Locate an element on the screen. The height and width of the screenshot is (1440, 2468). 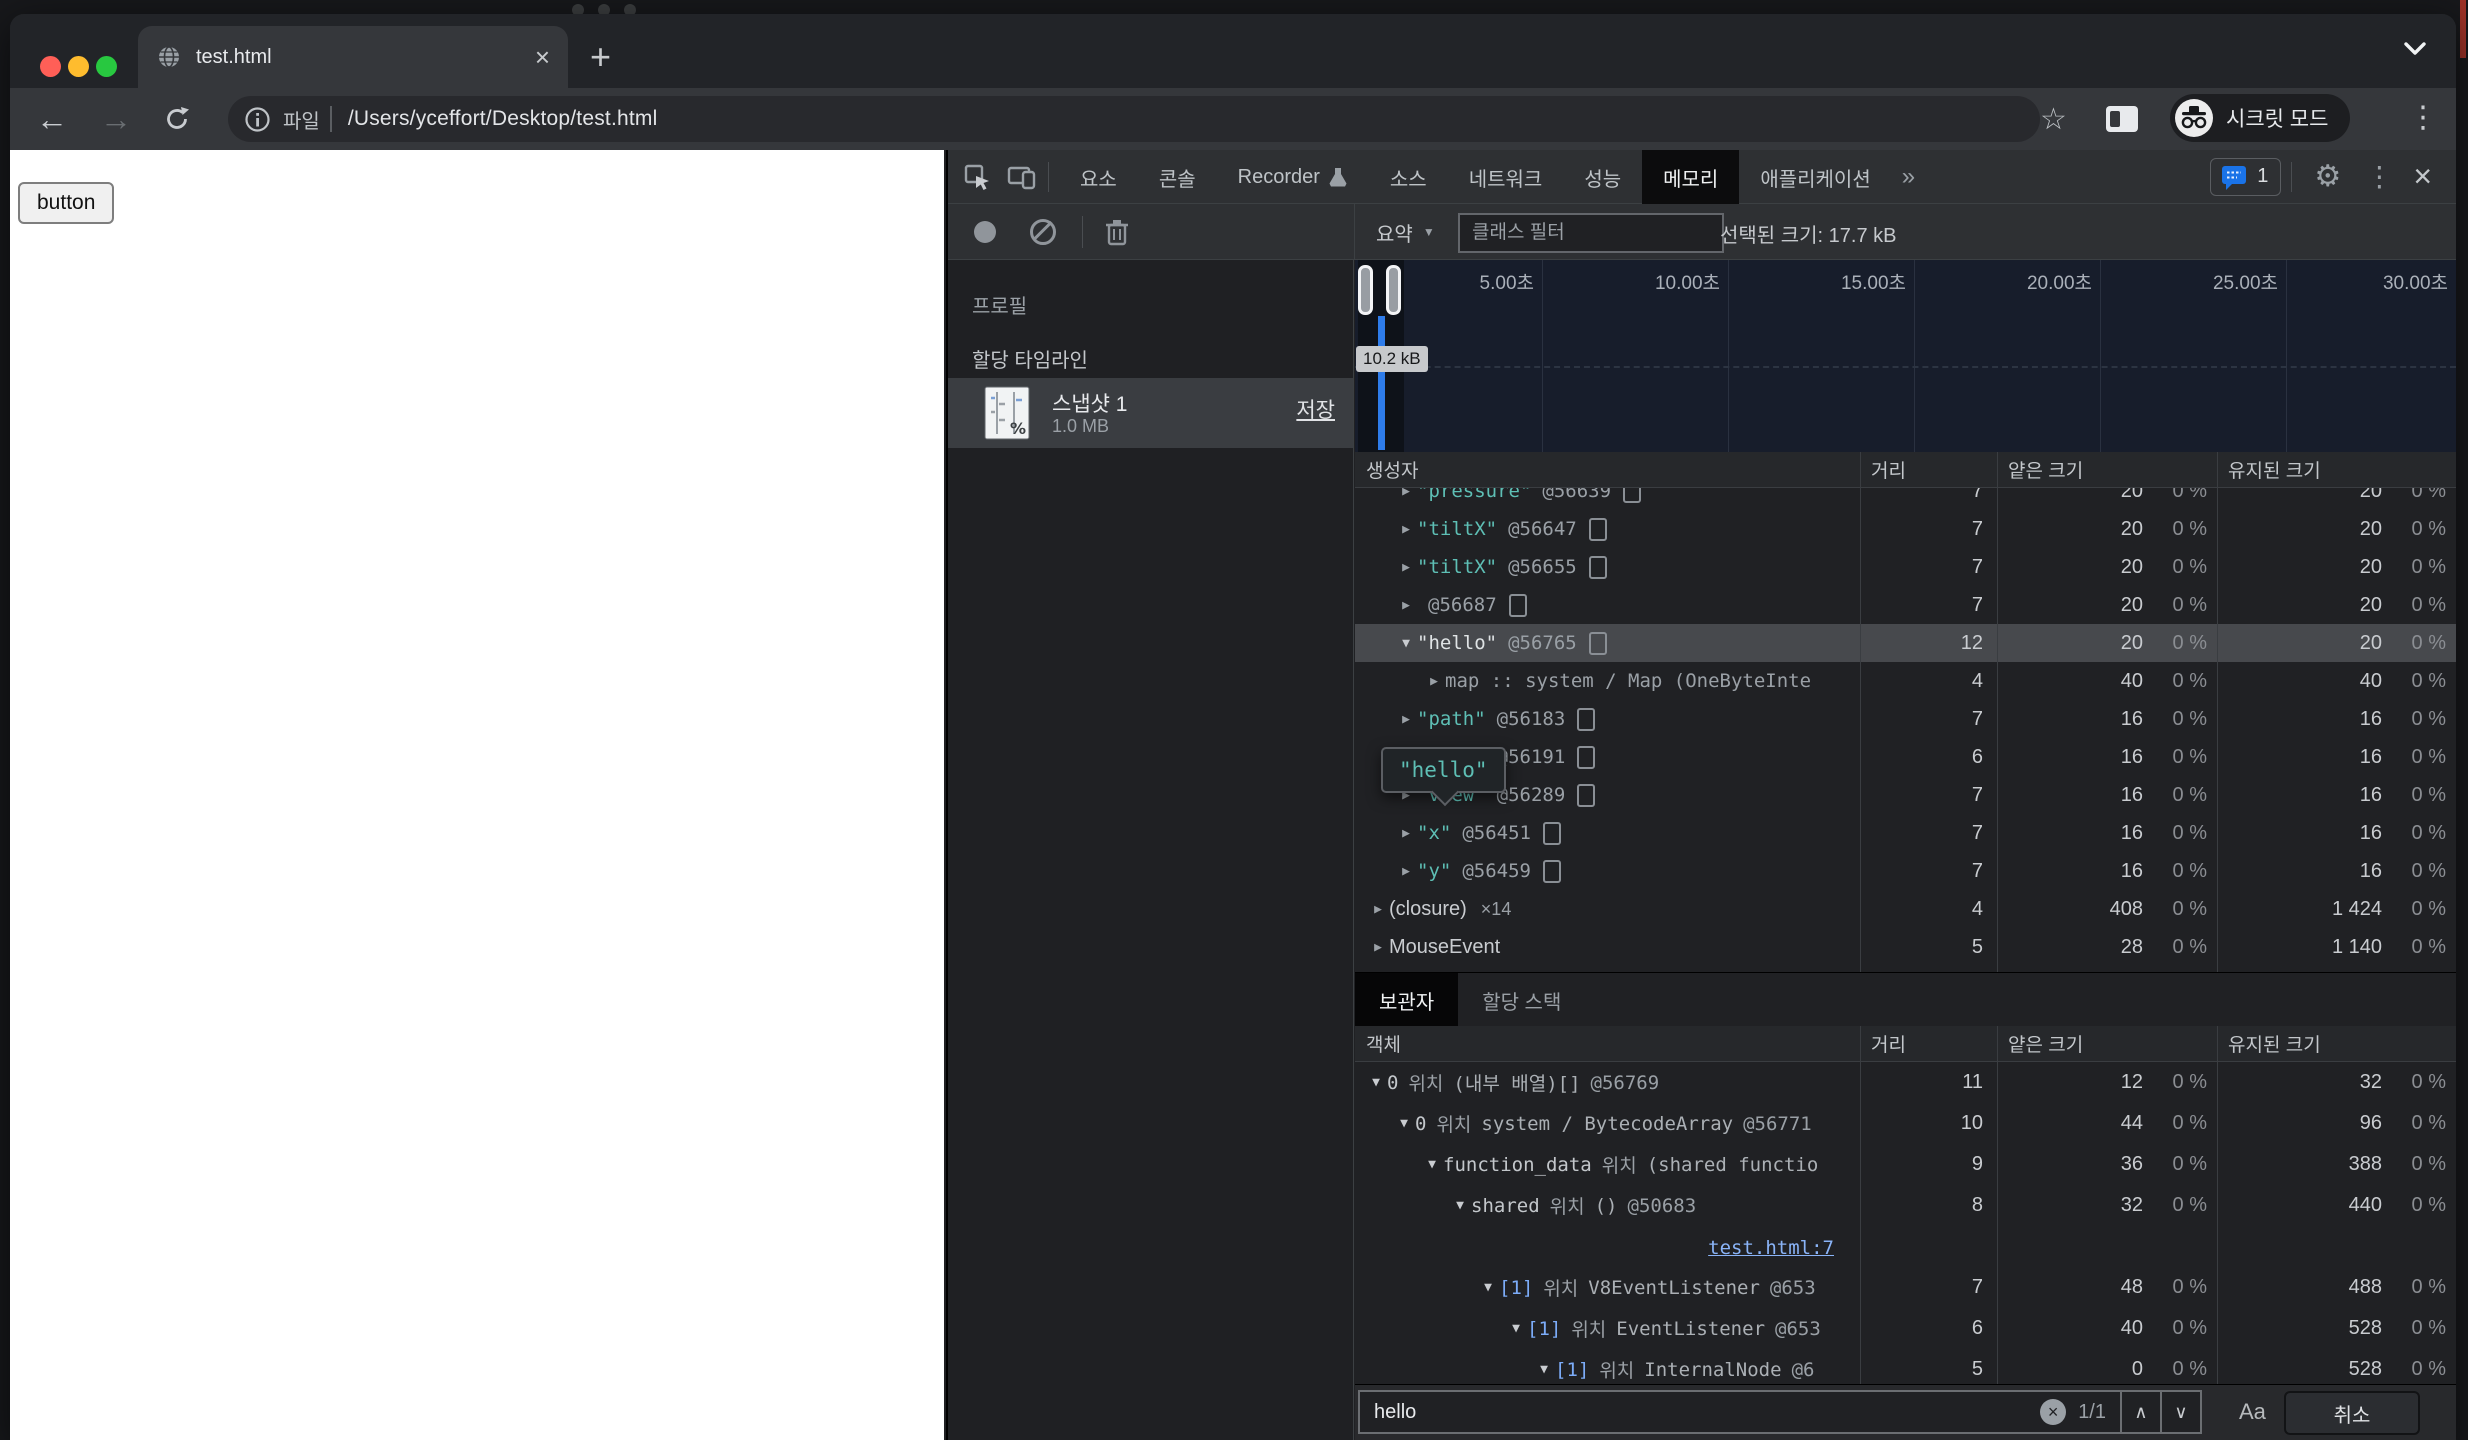
clear-profiles-icon is located at coordinates (1043, 232).